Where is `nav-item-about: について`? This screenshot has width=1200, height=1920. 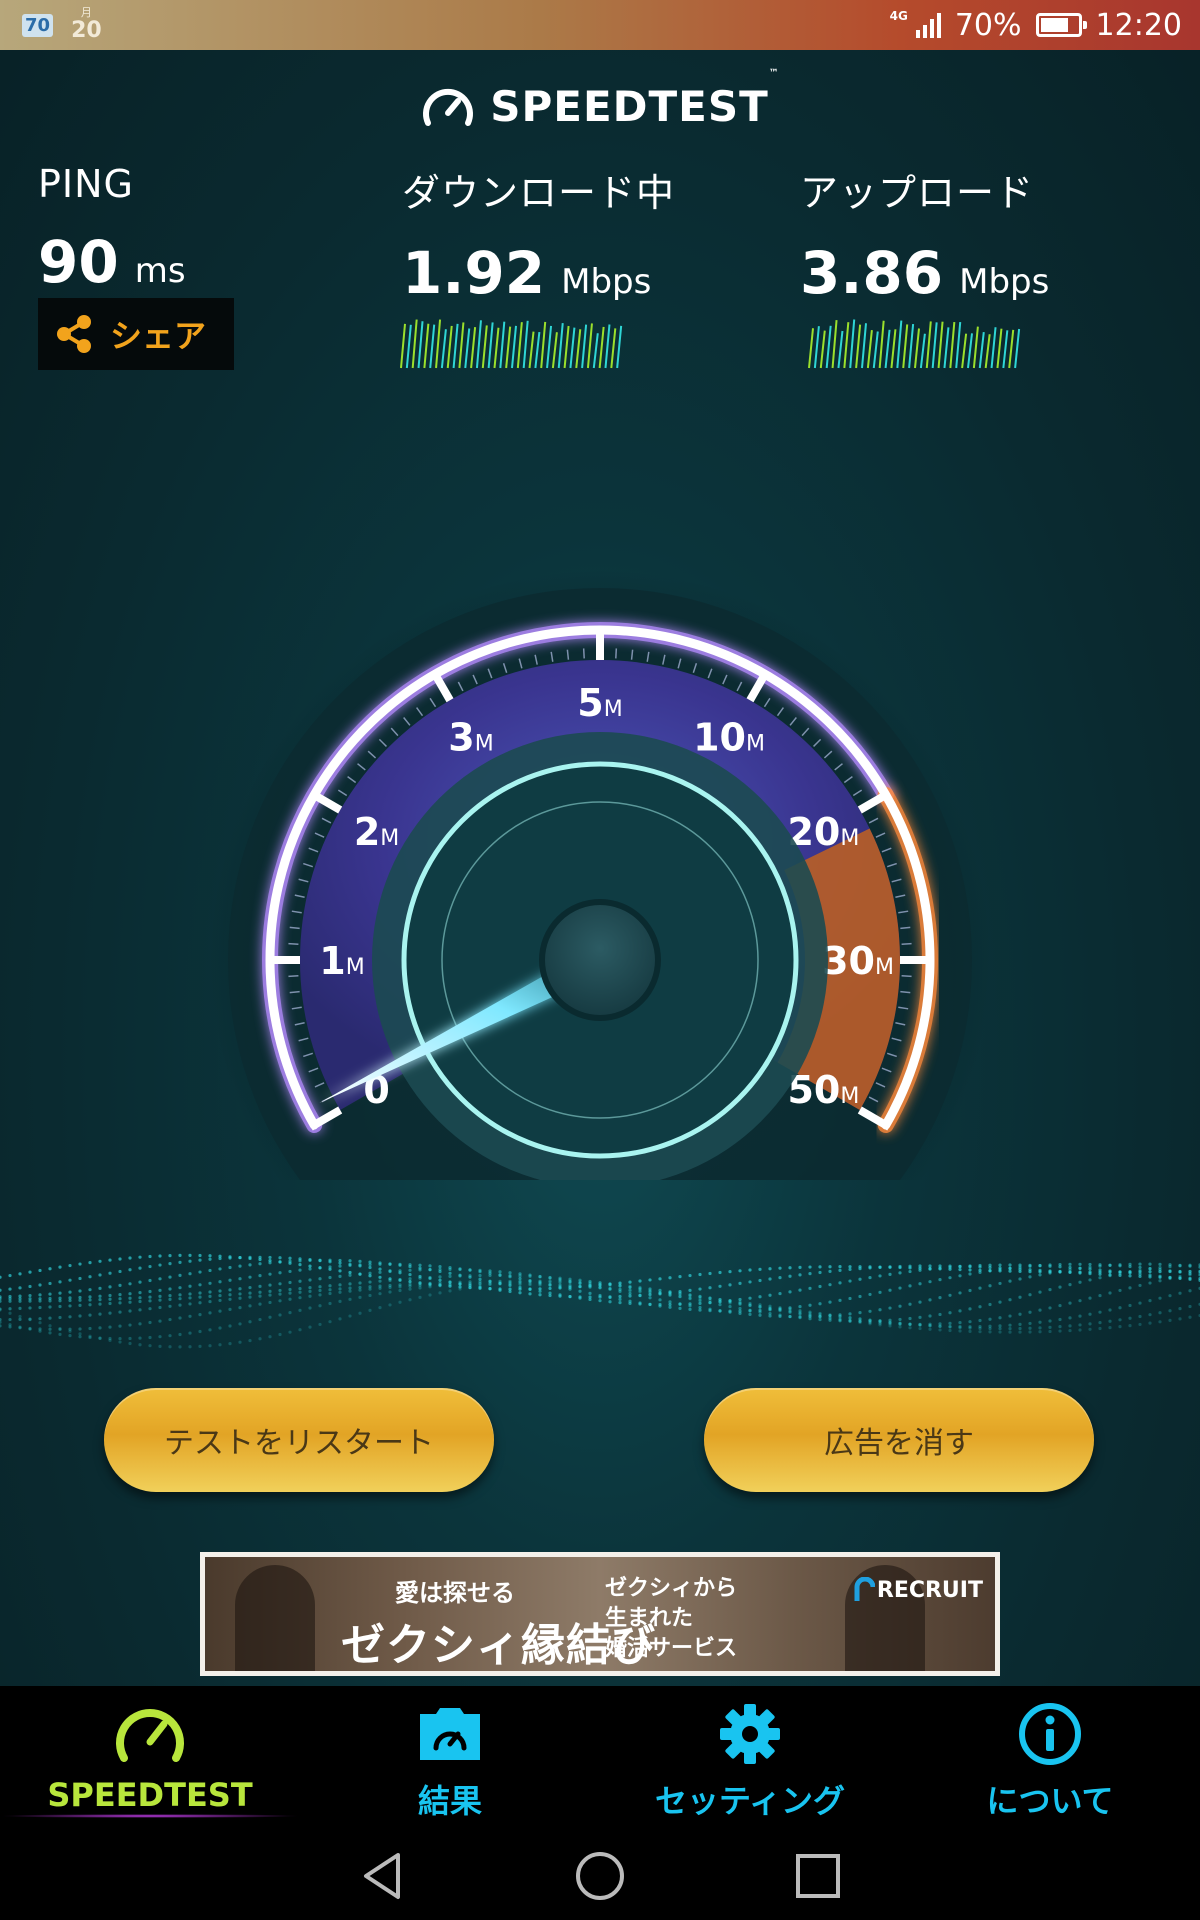 nav-item-about: について is located at coordinates (1050, 1759).